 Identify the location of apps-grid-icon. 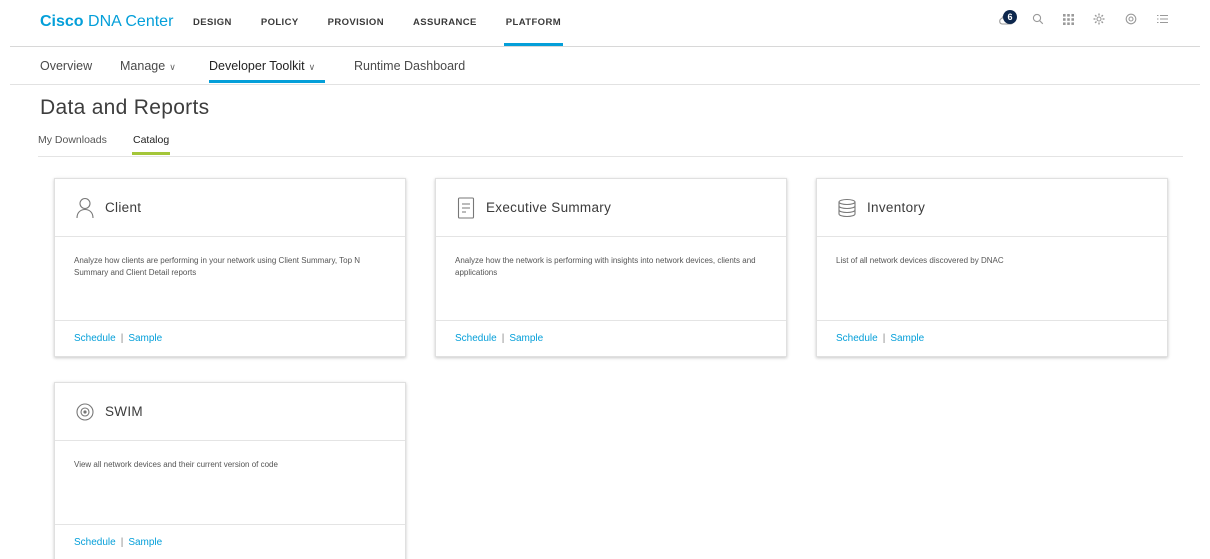
(1068, 19).